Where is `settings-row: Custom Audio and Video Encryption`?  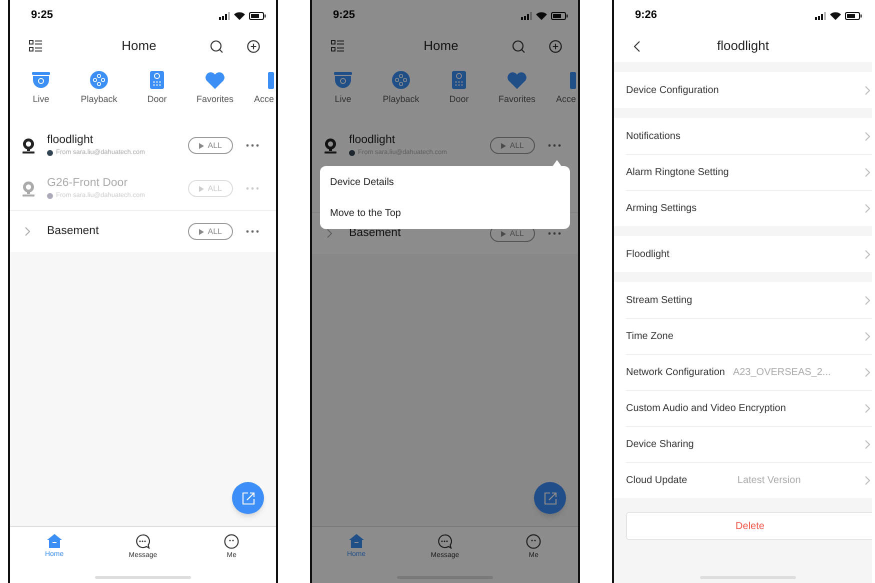
settings-row: Custom Audio and Video Encryption is located at coordinates (749, 408).